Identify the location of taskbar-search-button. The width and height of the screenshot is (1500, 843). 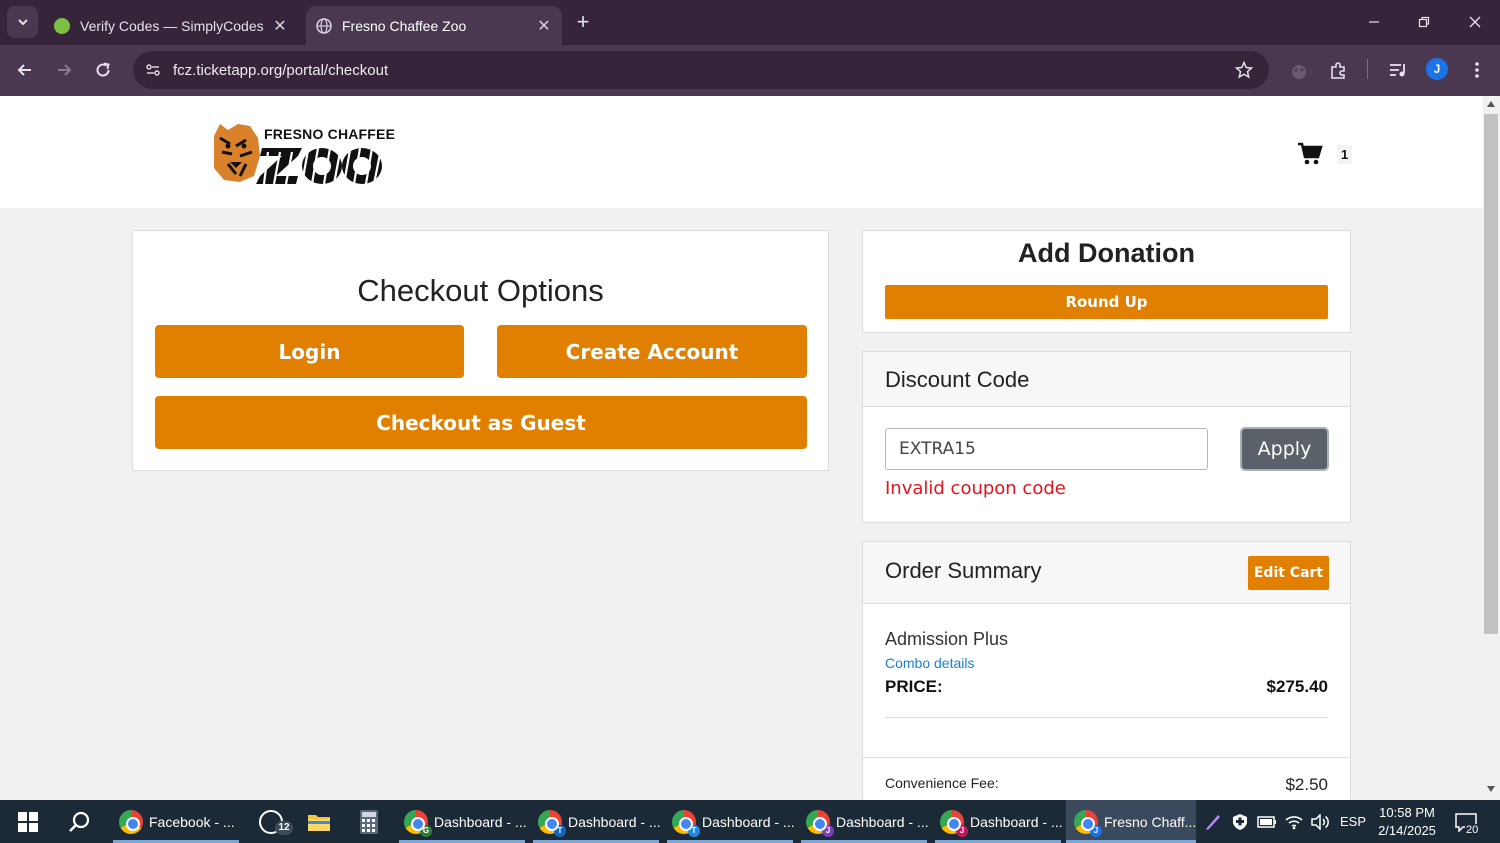
(80, 821).